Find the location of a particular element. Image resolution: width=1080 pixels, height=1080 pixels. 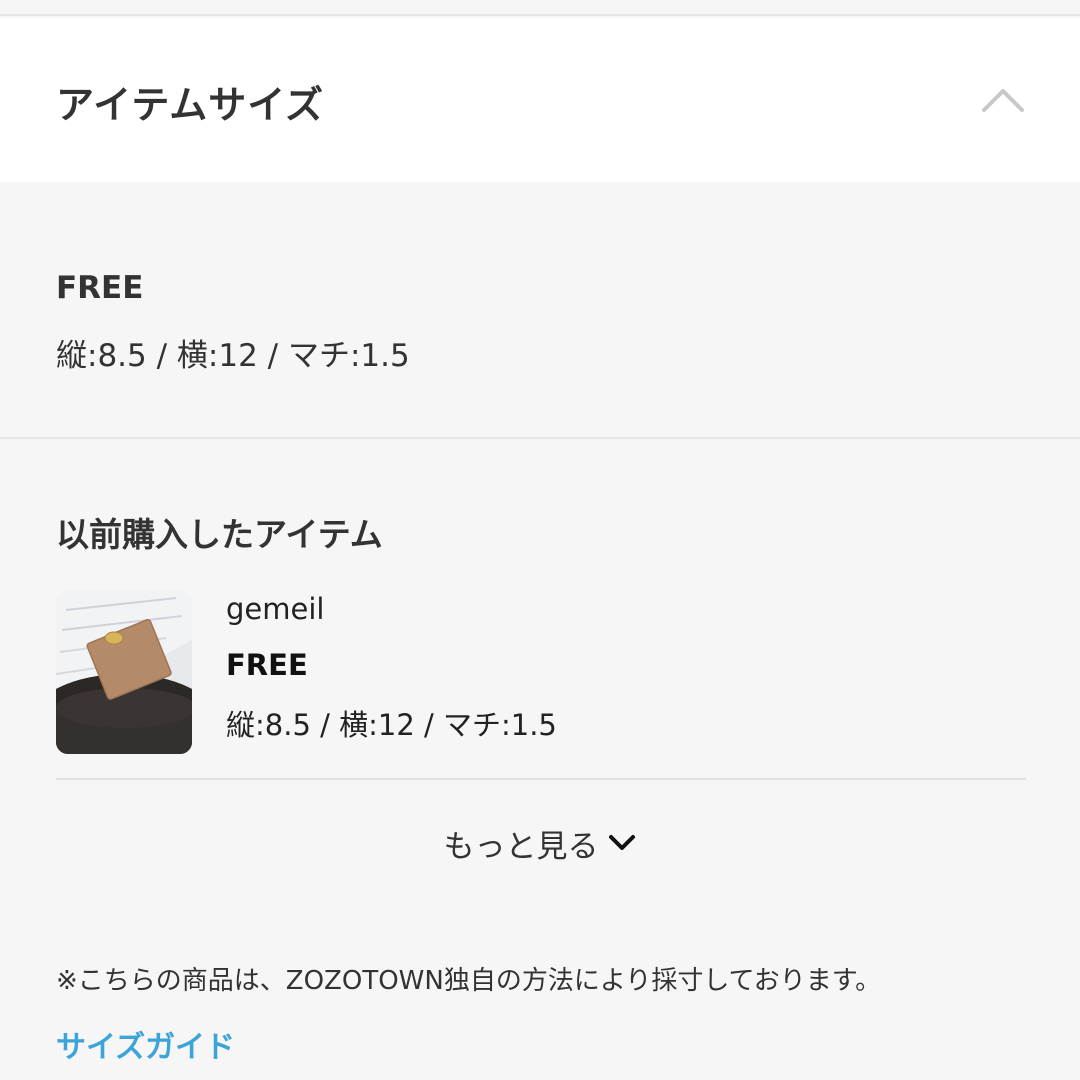

item-brand: gemeil is located at coordinates (275, 609).